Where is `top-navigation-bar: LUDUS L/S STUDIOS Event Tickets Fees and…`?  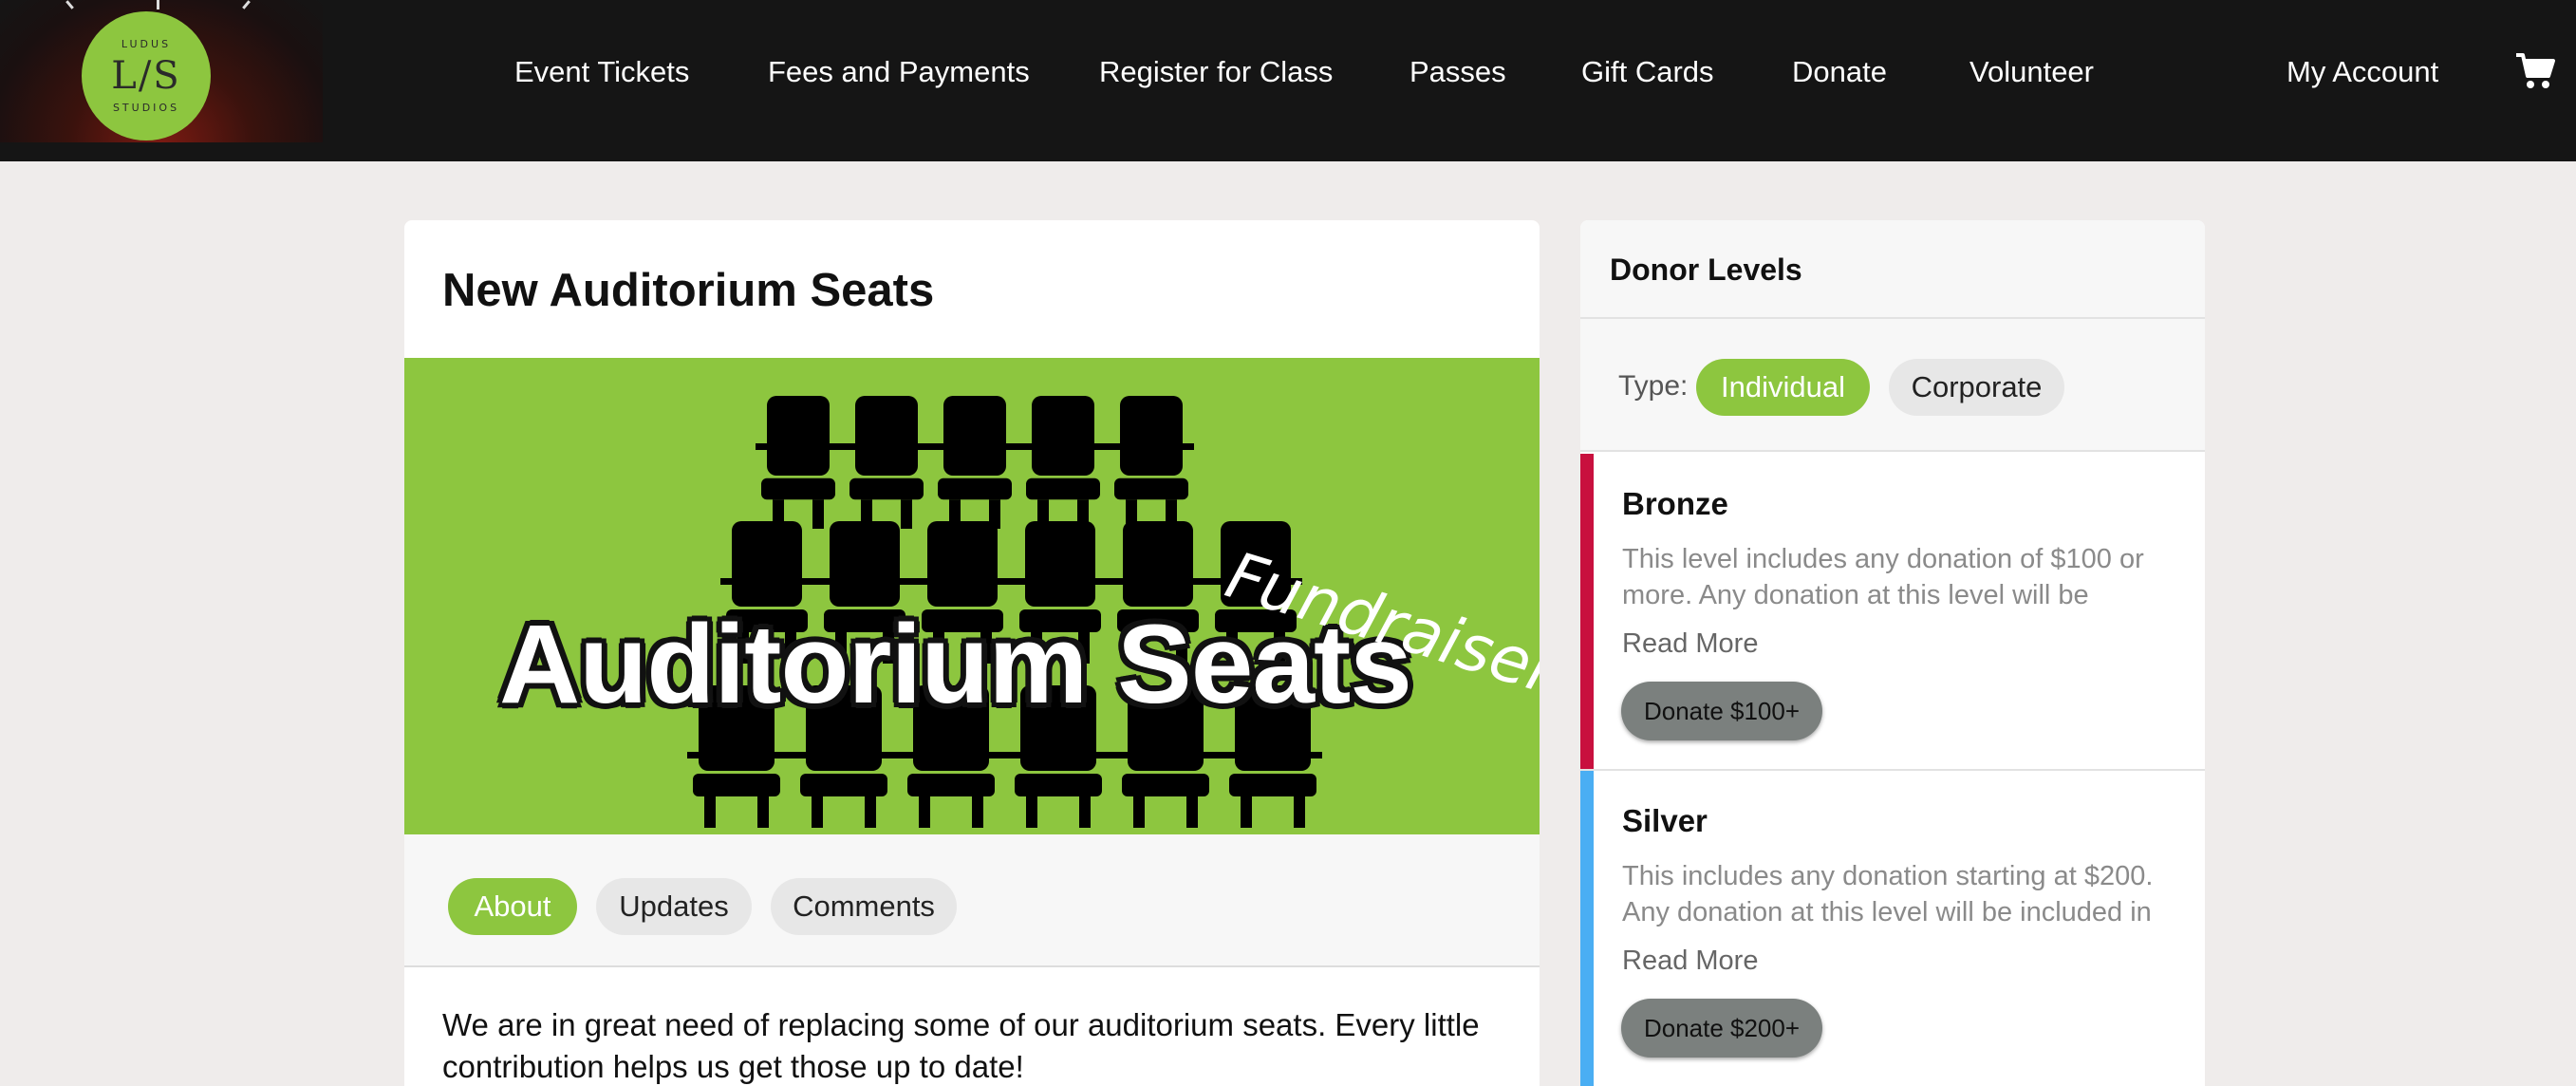
top-navigation-bar: LUDUS L/S STUDIOS Event Tickets Fees and… is located at coordinates (1288, 80).